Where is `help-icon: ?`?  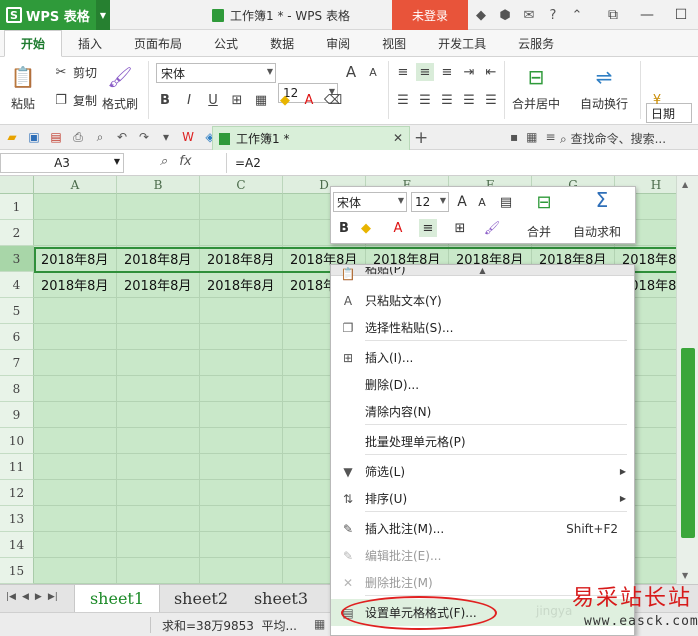
help-icon: ? is located at coordinates (553, 15).